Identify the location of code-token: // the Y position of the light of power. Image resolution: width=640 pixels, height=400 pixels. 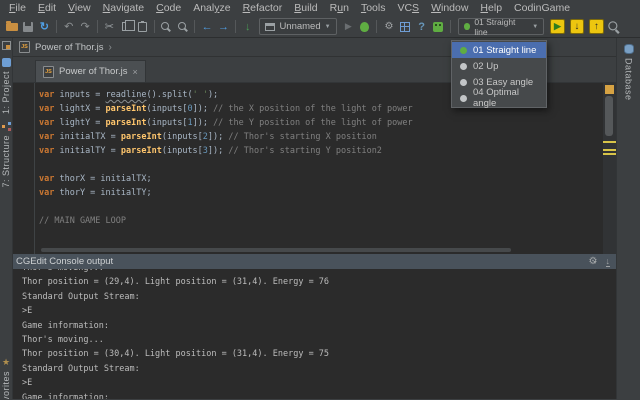
(313, 123).